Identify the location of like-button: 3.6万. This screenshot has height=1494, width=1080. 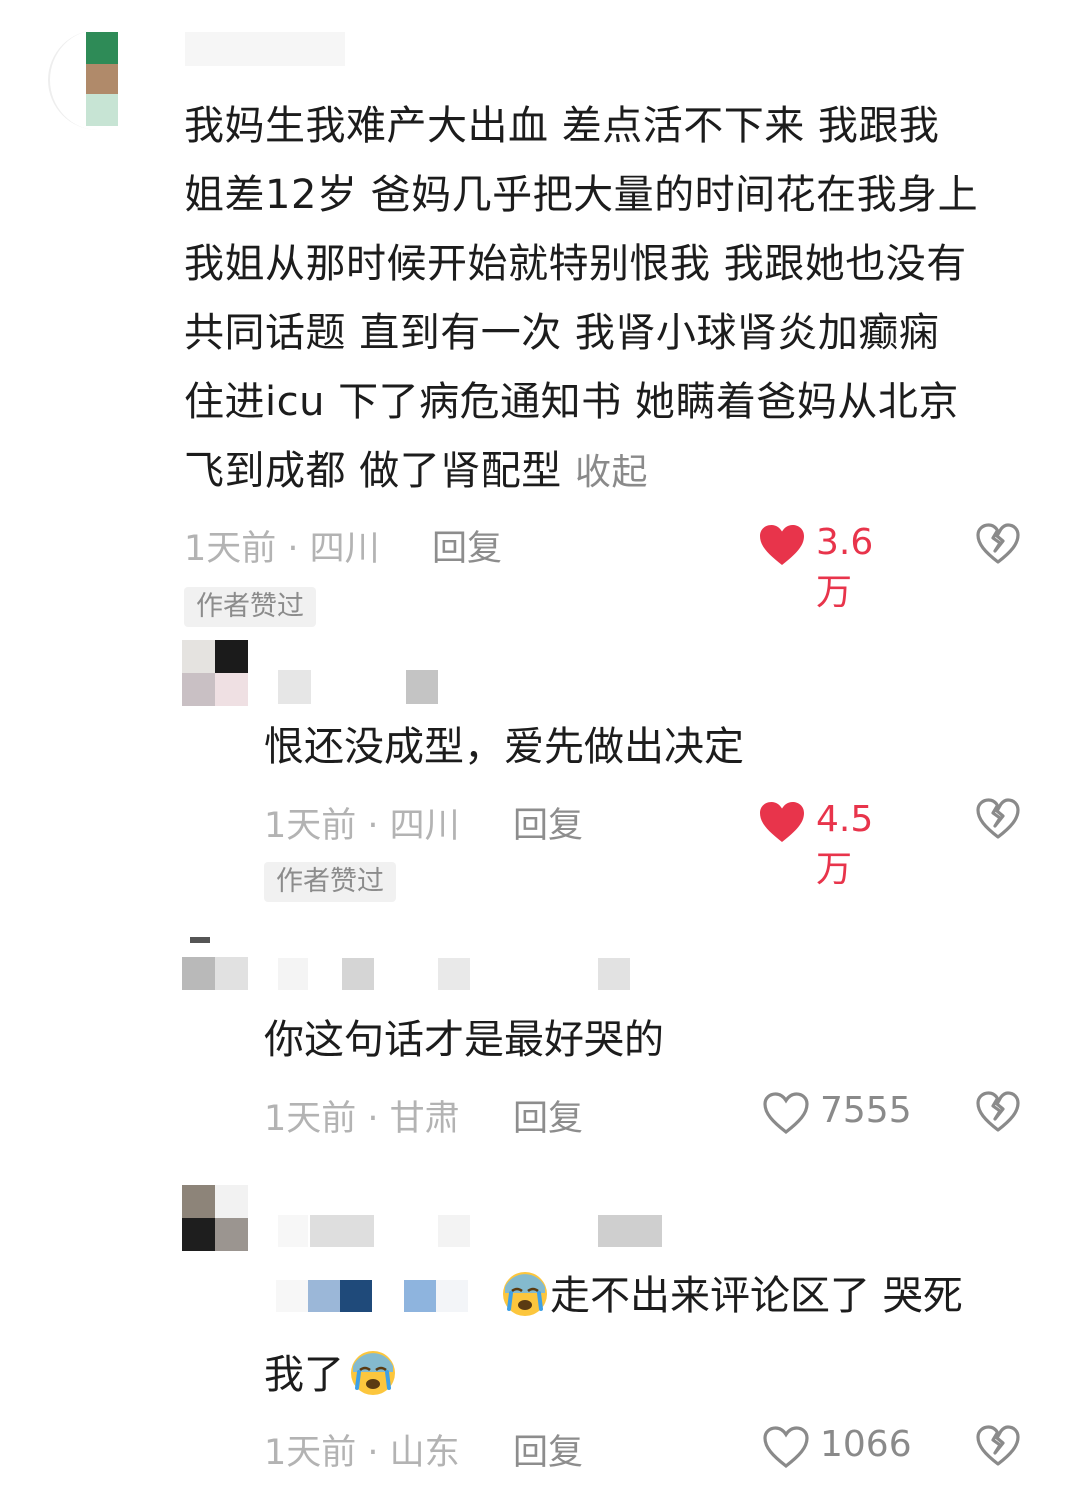
(833, 566).